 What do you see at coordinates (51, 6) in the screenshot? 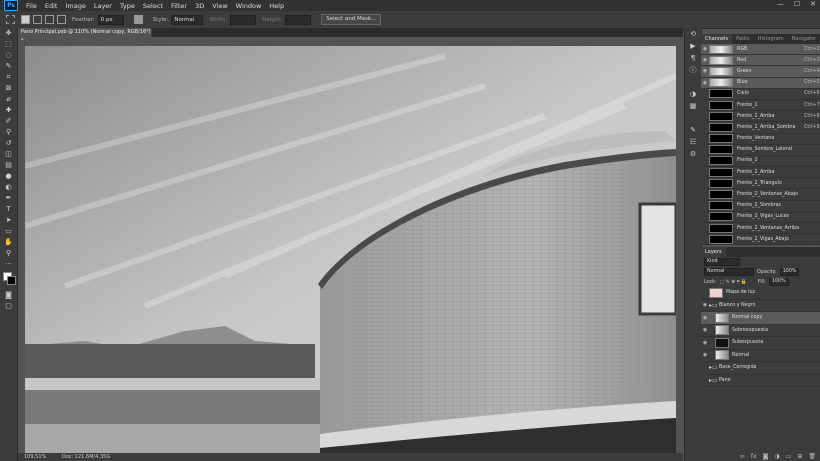
I see `menu-edit: Edit` at bounding box center [51, 6].